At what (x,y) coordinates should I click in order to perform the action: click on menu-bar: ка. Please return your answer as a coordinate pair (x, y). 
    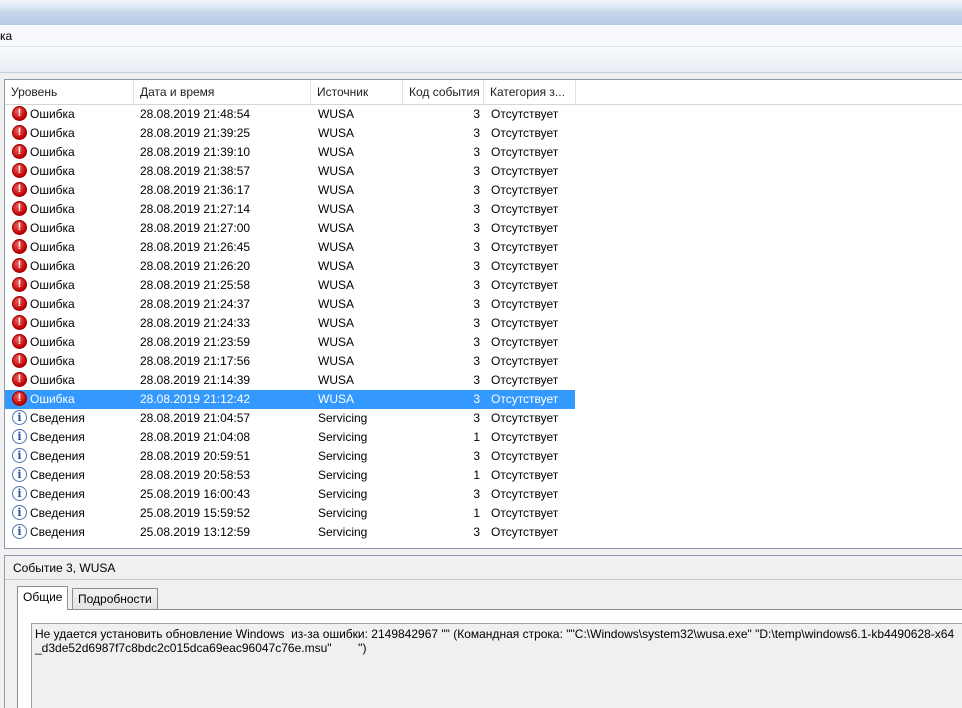
    Looking at the image, I should click on (481, 36).